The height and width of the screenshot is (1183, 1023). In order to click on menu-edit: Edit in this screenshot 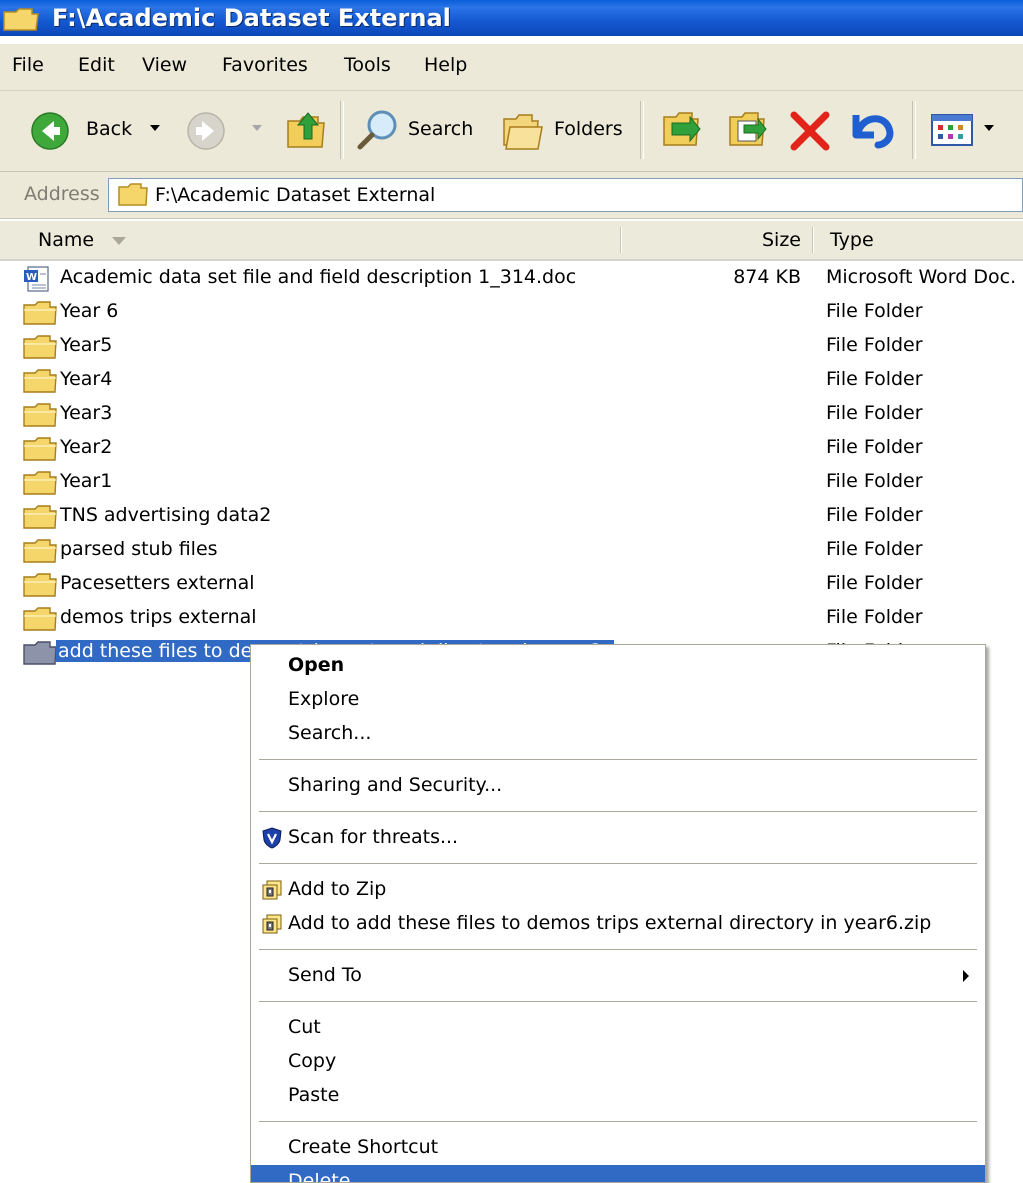, I will do `click(96, 65)`.